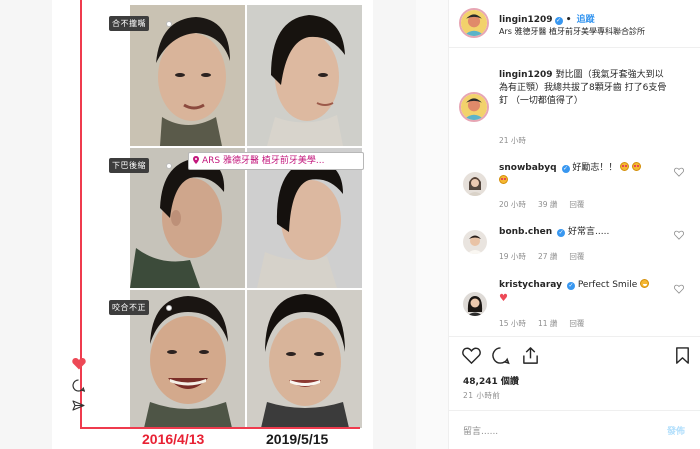 This screenshot has height=449, width=700. I want to click on actions-divider, so click(574, 336).